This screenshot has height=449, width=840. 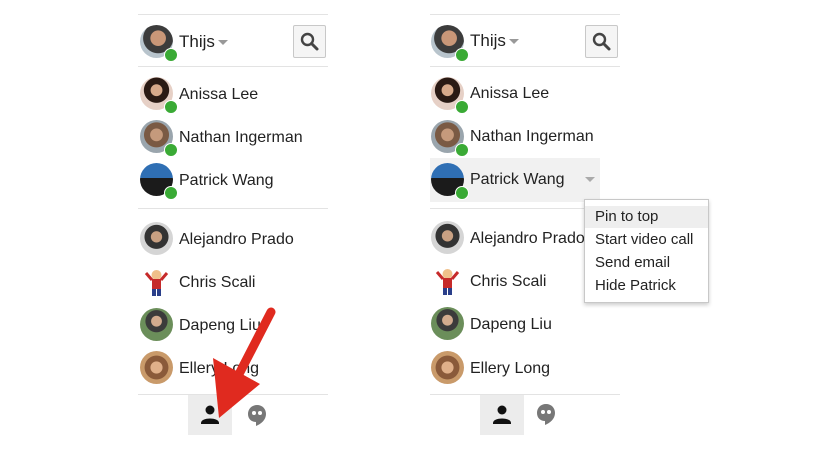 What do you see at coordinates (627, 216) in the screenshot?
I see `menu-item-label: Pin to top` at bounding box center [627, 216].